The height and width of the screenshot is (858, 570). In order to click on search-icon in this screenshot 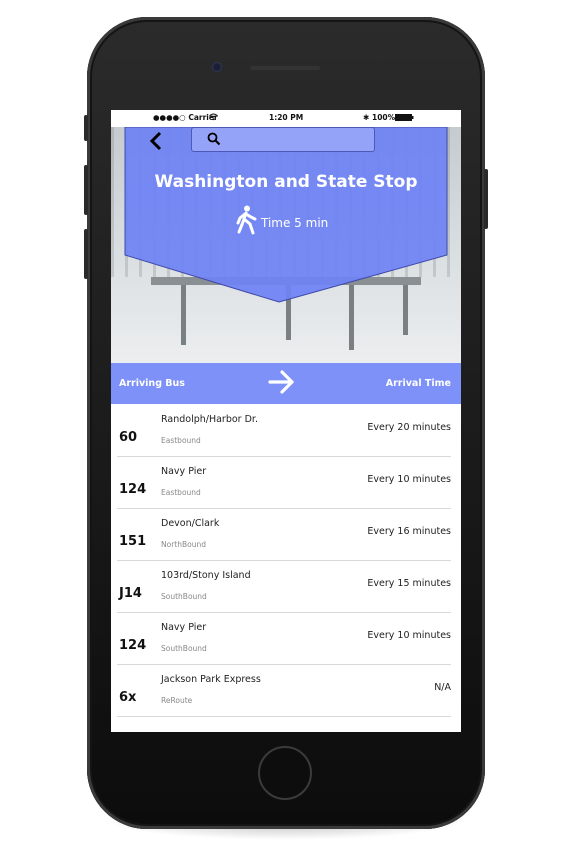, I will do `click(214, 139)`.